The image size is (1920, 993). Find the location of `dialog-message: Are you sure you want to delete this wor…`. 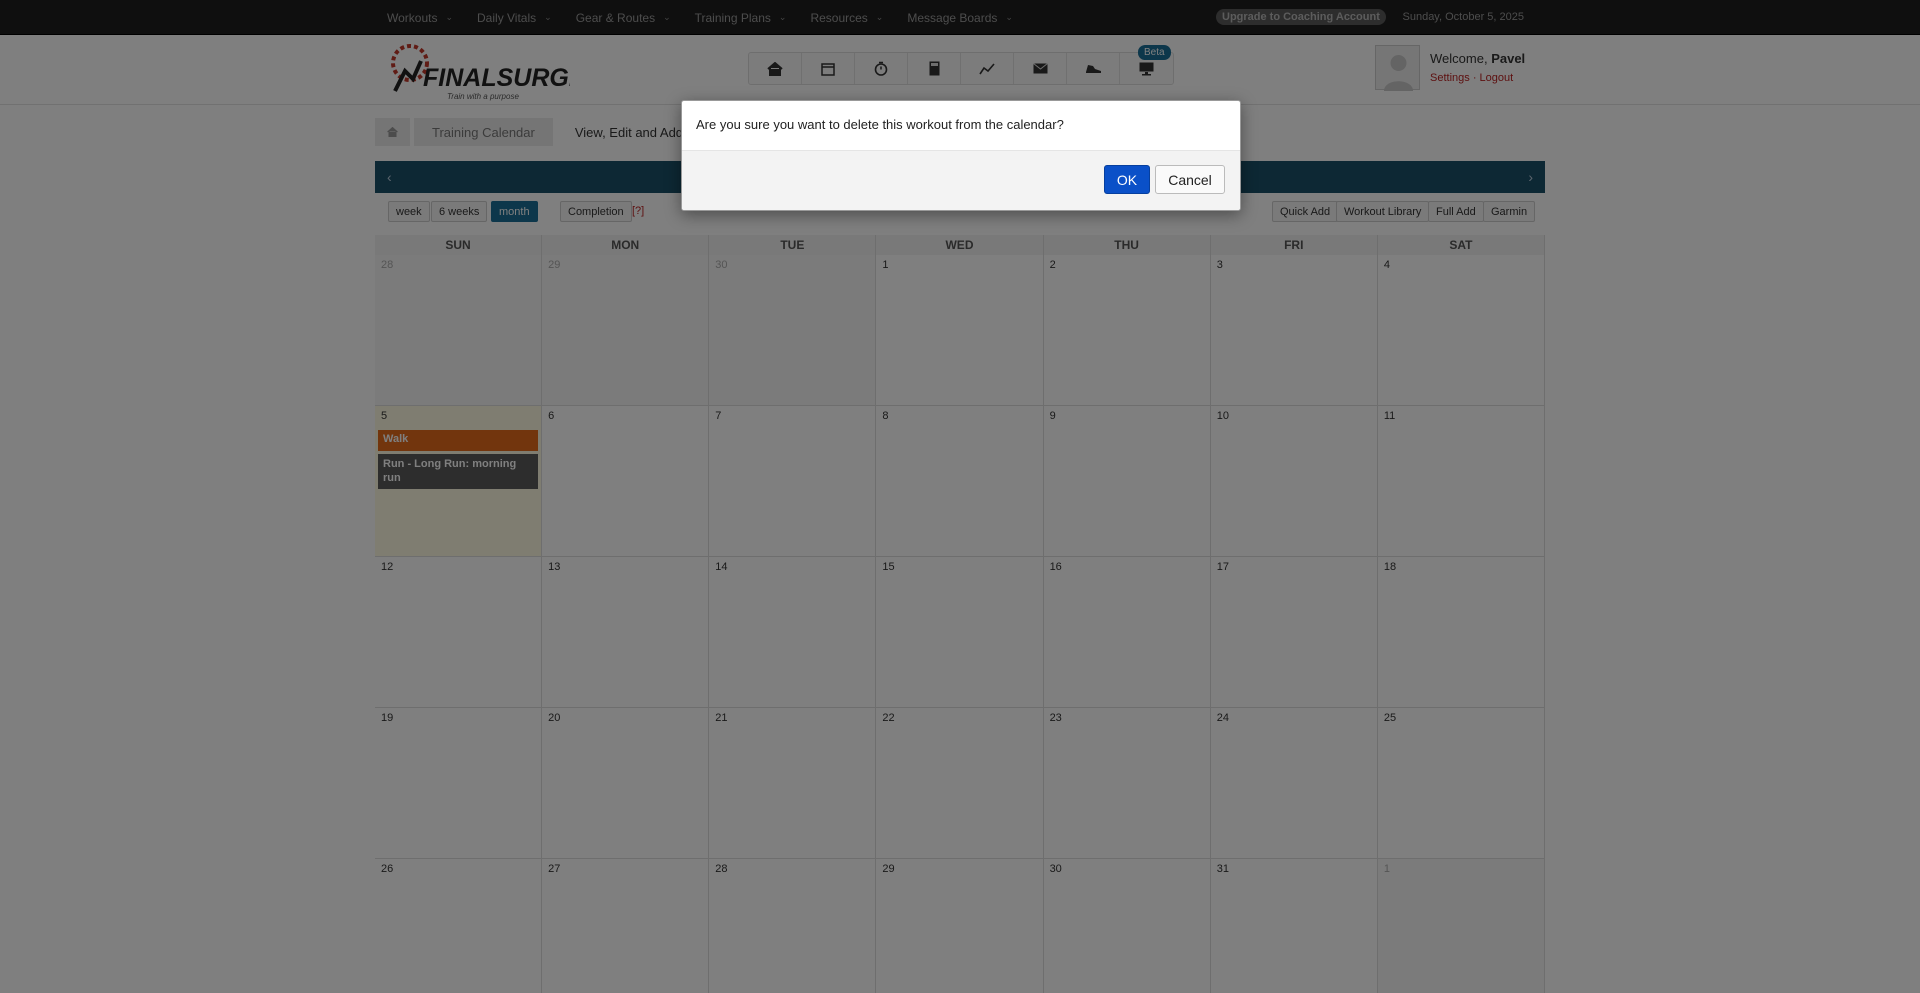

dialog-message: Are you sure you want to delete this wor… is located at coordinates (961, 126).